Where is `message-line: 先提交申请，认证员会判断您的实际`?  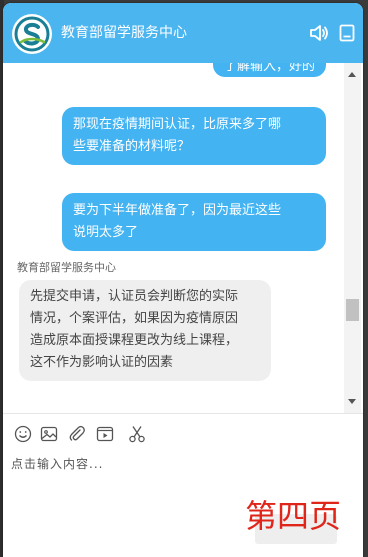
message-line: 先提交申请，认证员会判断您的实际 is located at coordinates (134, 296).